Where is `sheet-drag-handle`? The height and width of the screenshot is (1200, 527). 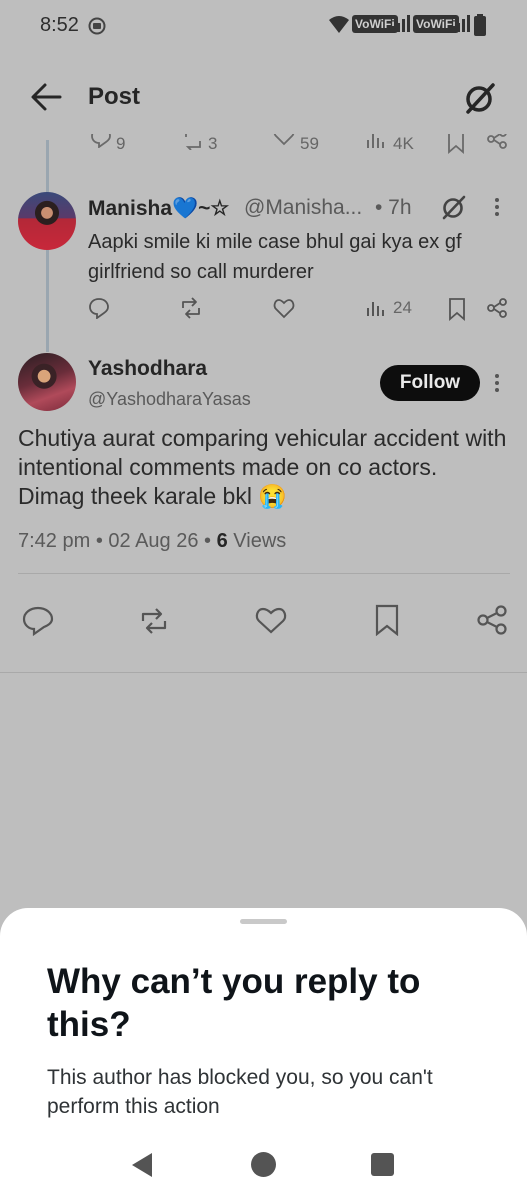 sheet-drag-handle is located at coordinates (263, 921).